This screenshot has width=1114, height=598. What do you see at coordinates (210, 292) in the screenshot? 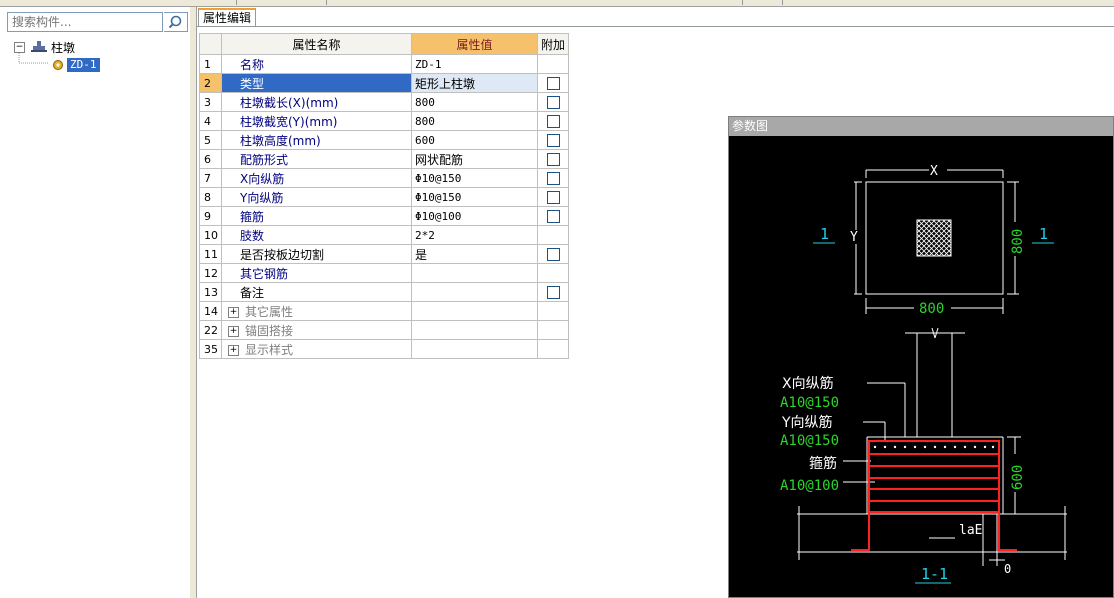
I see `row-number: 13` at bounding box center [210, 292].